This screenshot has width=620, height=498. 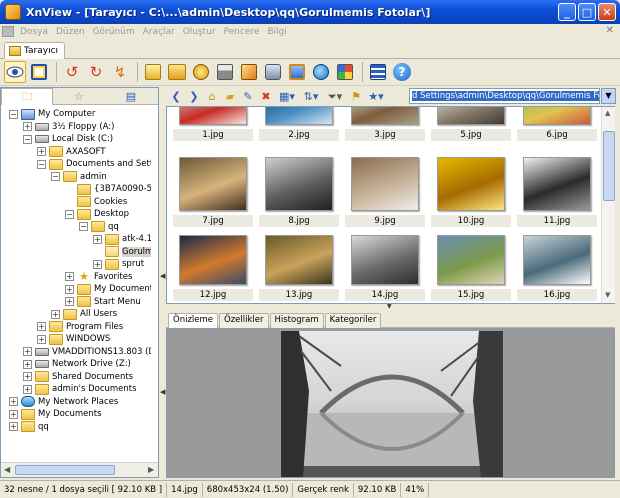 I want to click on tree-horizontal-scrollbar: ◀ ▶, so click(x=79, y=469).